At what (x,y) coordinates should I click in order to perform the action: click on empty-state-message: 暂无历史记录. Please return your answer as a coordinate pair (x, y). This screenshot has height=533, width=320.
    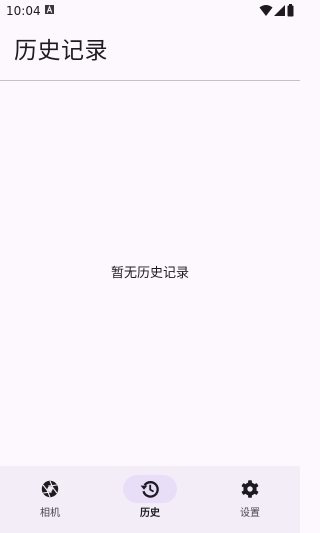
    Looking at the image, I should click on (149, 273).